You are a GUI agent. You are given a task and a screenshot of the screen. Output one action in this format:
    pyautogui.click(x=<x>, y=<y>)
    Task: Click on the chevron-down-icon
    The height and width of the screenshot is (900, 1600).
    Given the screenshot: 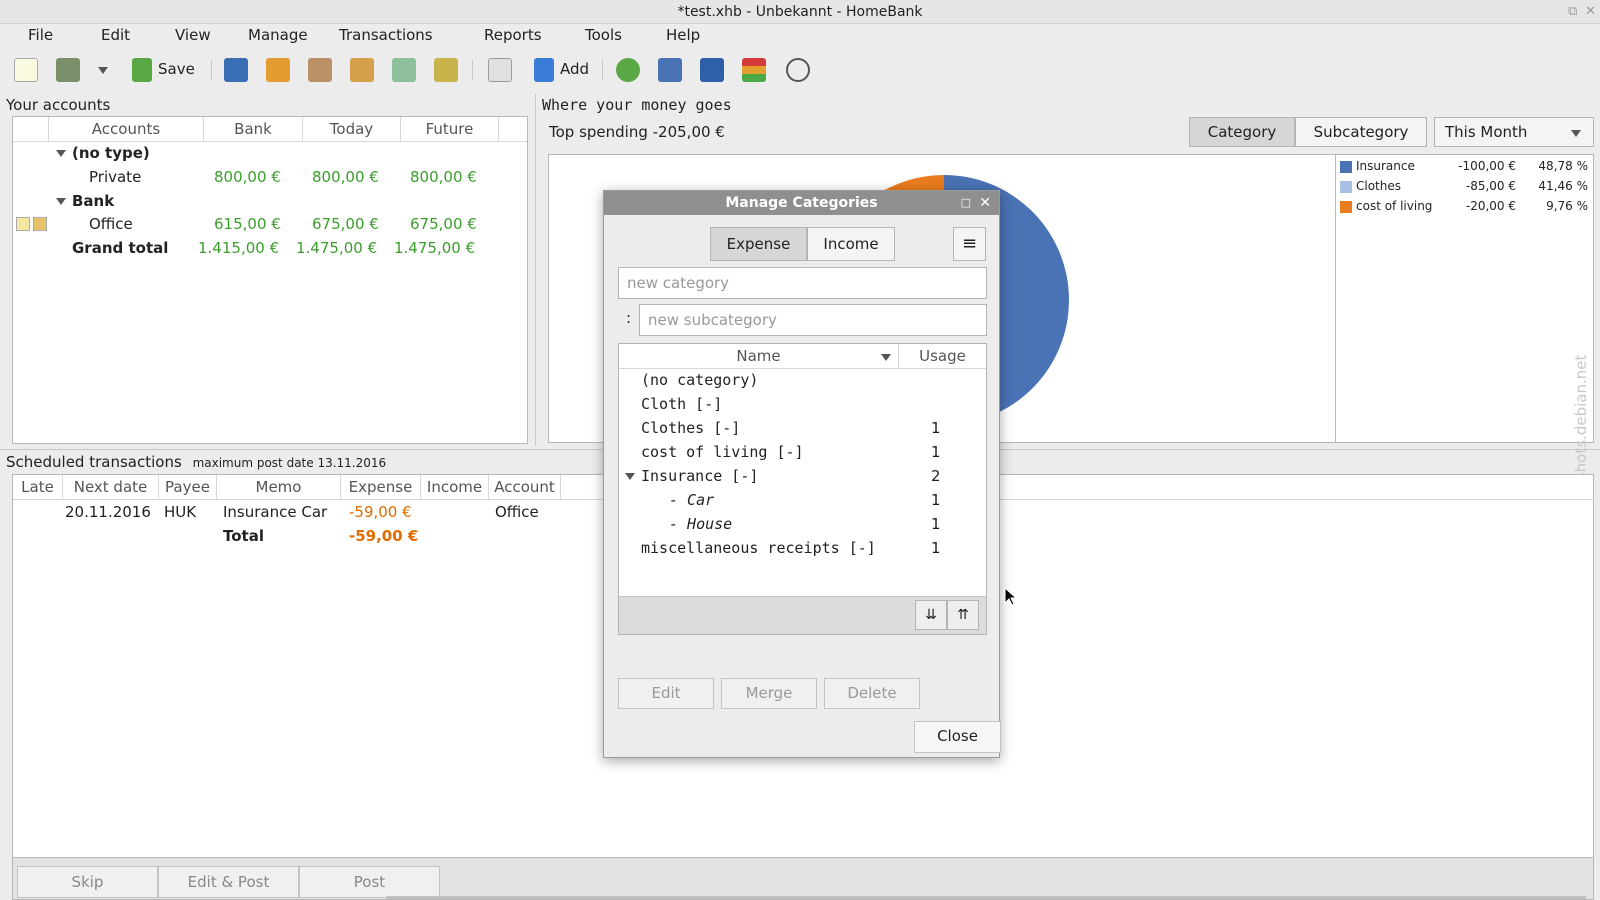 What is the action you would take?
    pyautogui.click(x=1576, y=133)
    